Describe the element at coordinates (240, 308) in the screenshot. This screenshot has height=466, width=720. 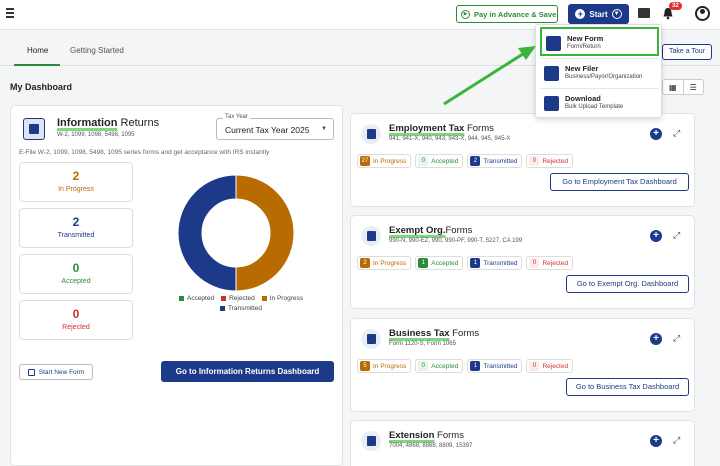
I see `legend-item-transmitted: Transmitted` at that location.